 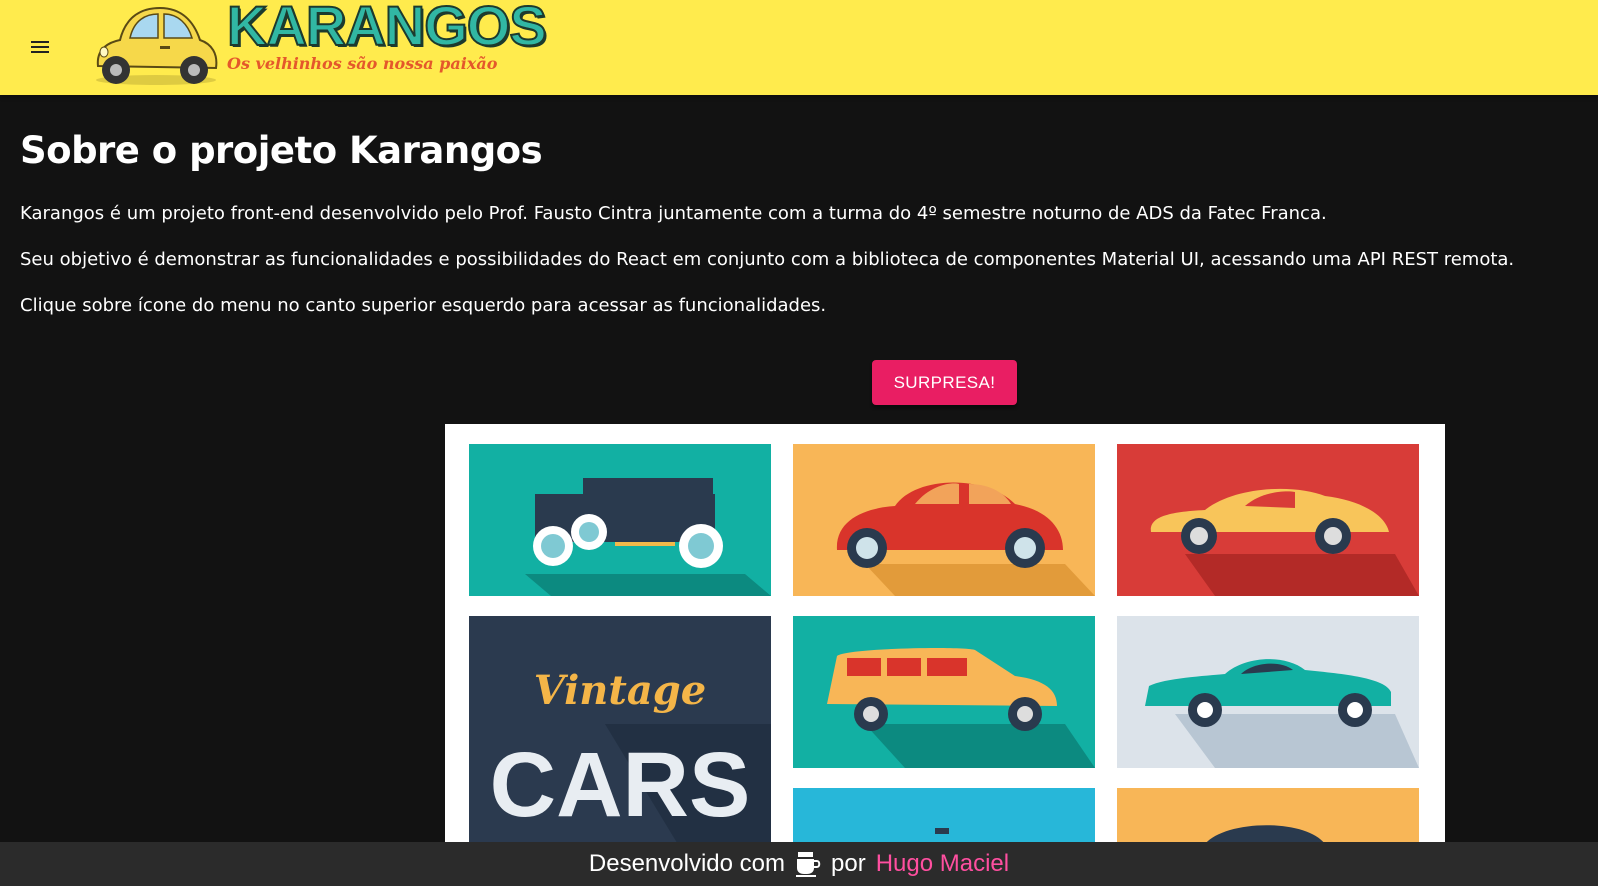 I want to click on logo-title: KARANGOS, so click(x=387, y=28).